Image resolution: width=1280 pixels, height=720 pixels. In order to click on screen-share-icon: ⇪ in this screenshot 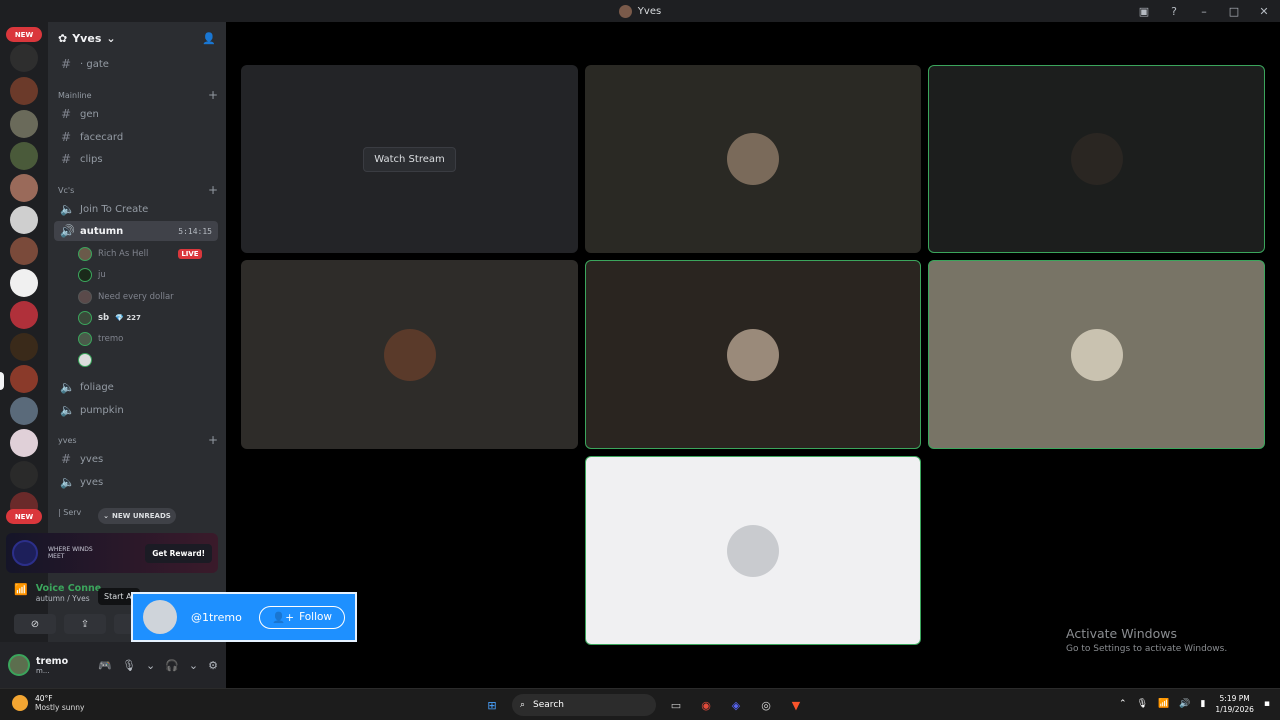, I will do `click(85, 624)`.